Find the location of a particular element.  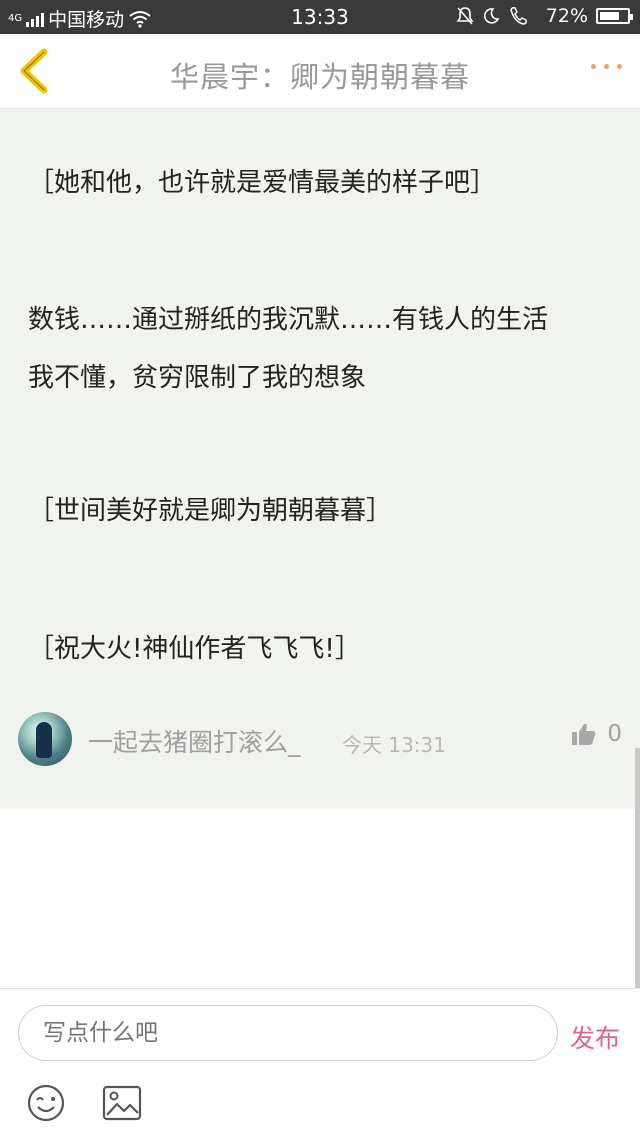

post-line: ［祝大火!神仙作者飞飞飞!］ is located at coordinates (194, 649).